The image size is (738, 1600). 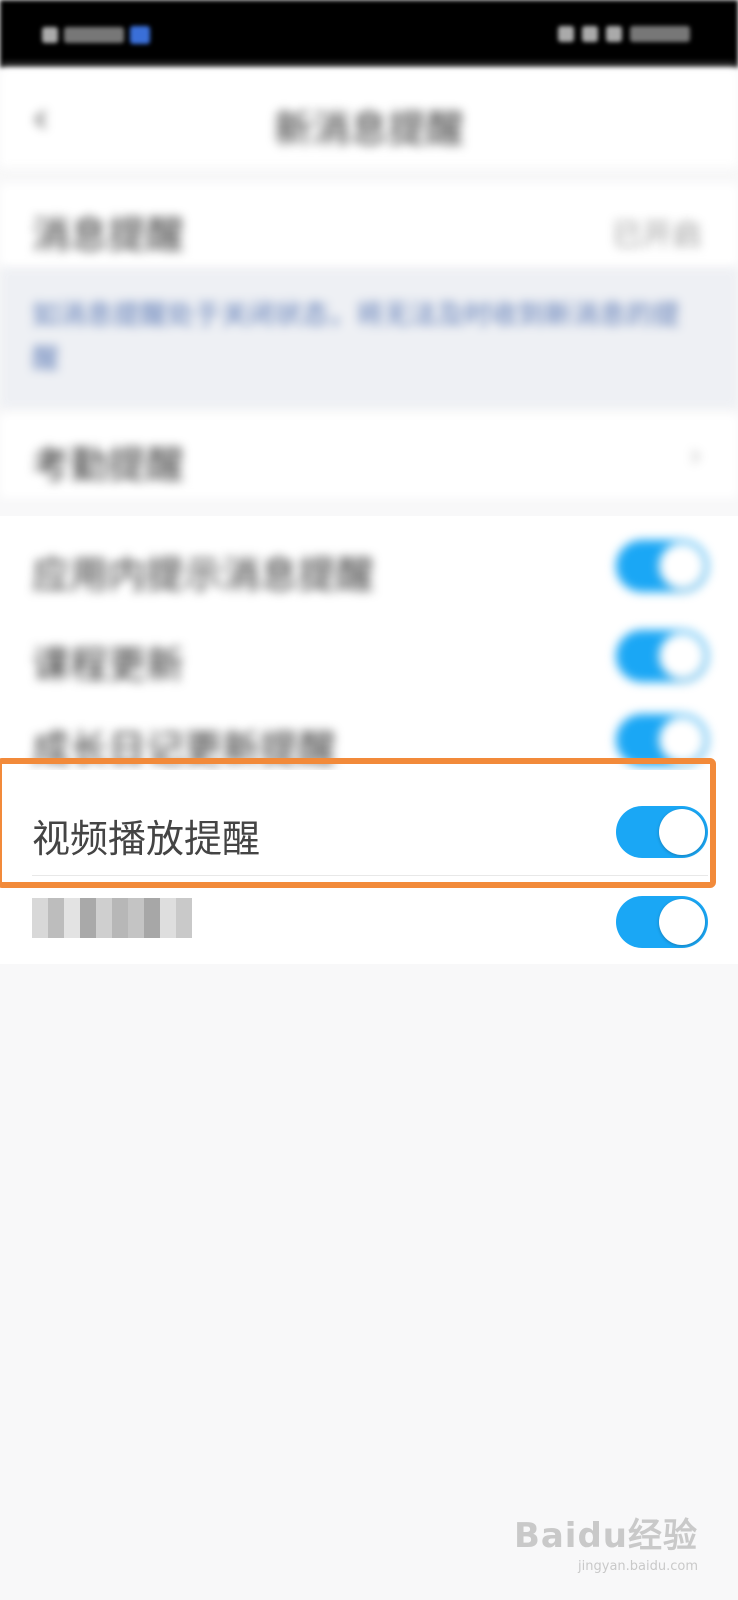 What do you see at coordinates (140, 35) in the screenshot?
I see `app-icon` at bounding box center [140, 35].